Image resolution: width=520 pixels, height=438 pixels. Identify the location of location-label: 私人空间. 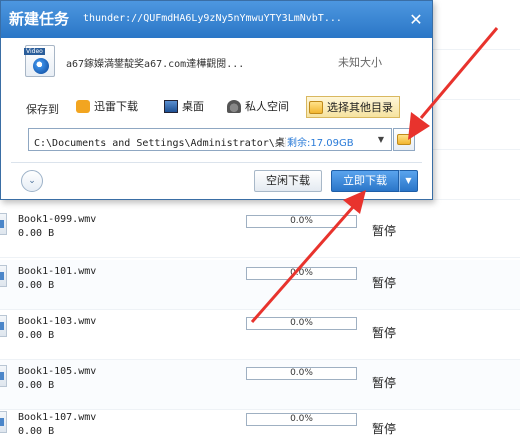
(267, 106).